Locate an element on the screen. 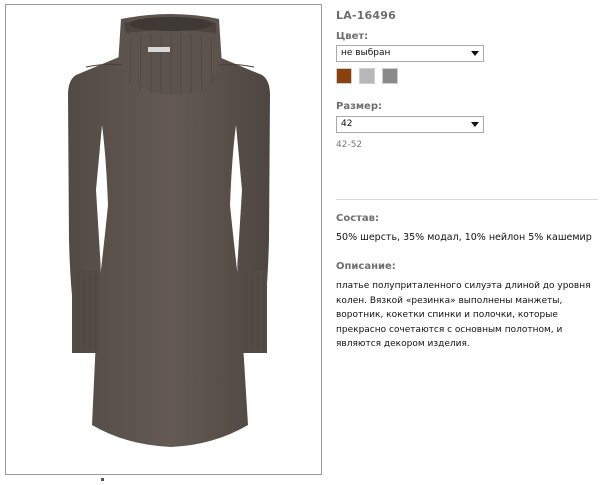 The width and height of the screenshot is (600, 485). color-label: Цвет: is located at coordinates (352, 36).